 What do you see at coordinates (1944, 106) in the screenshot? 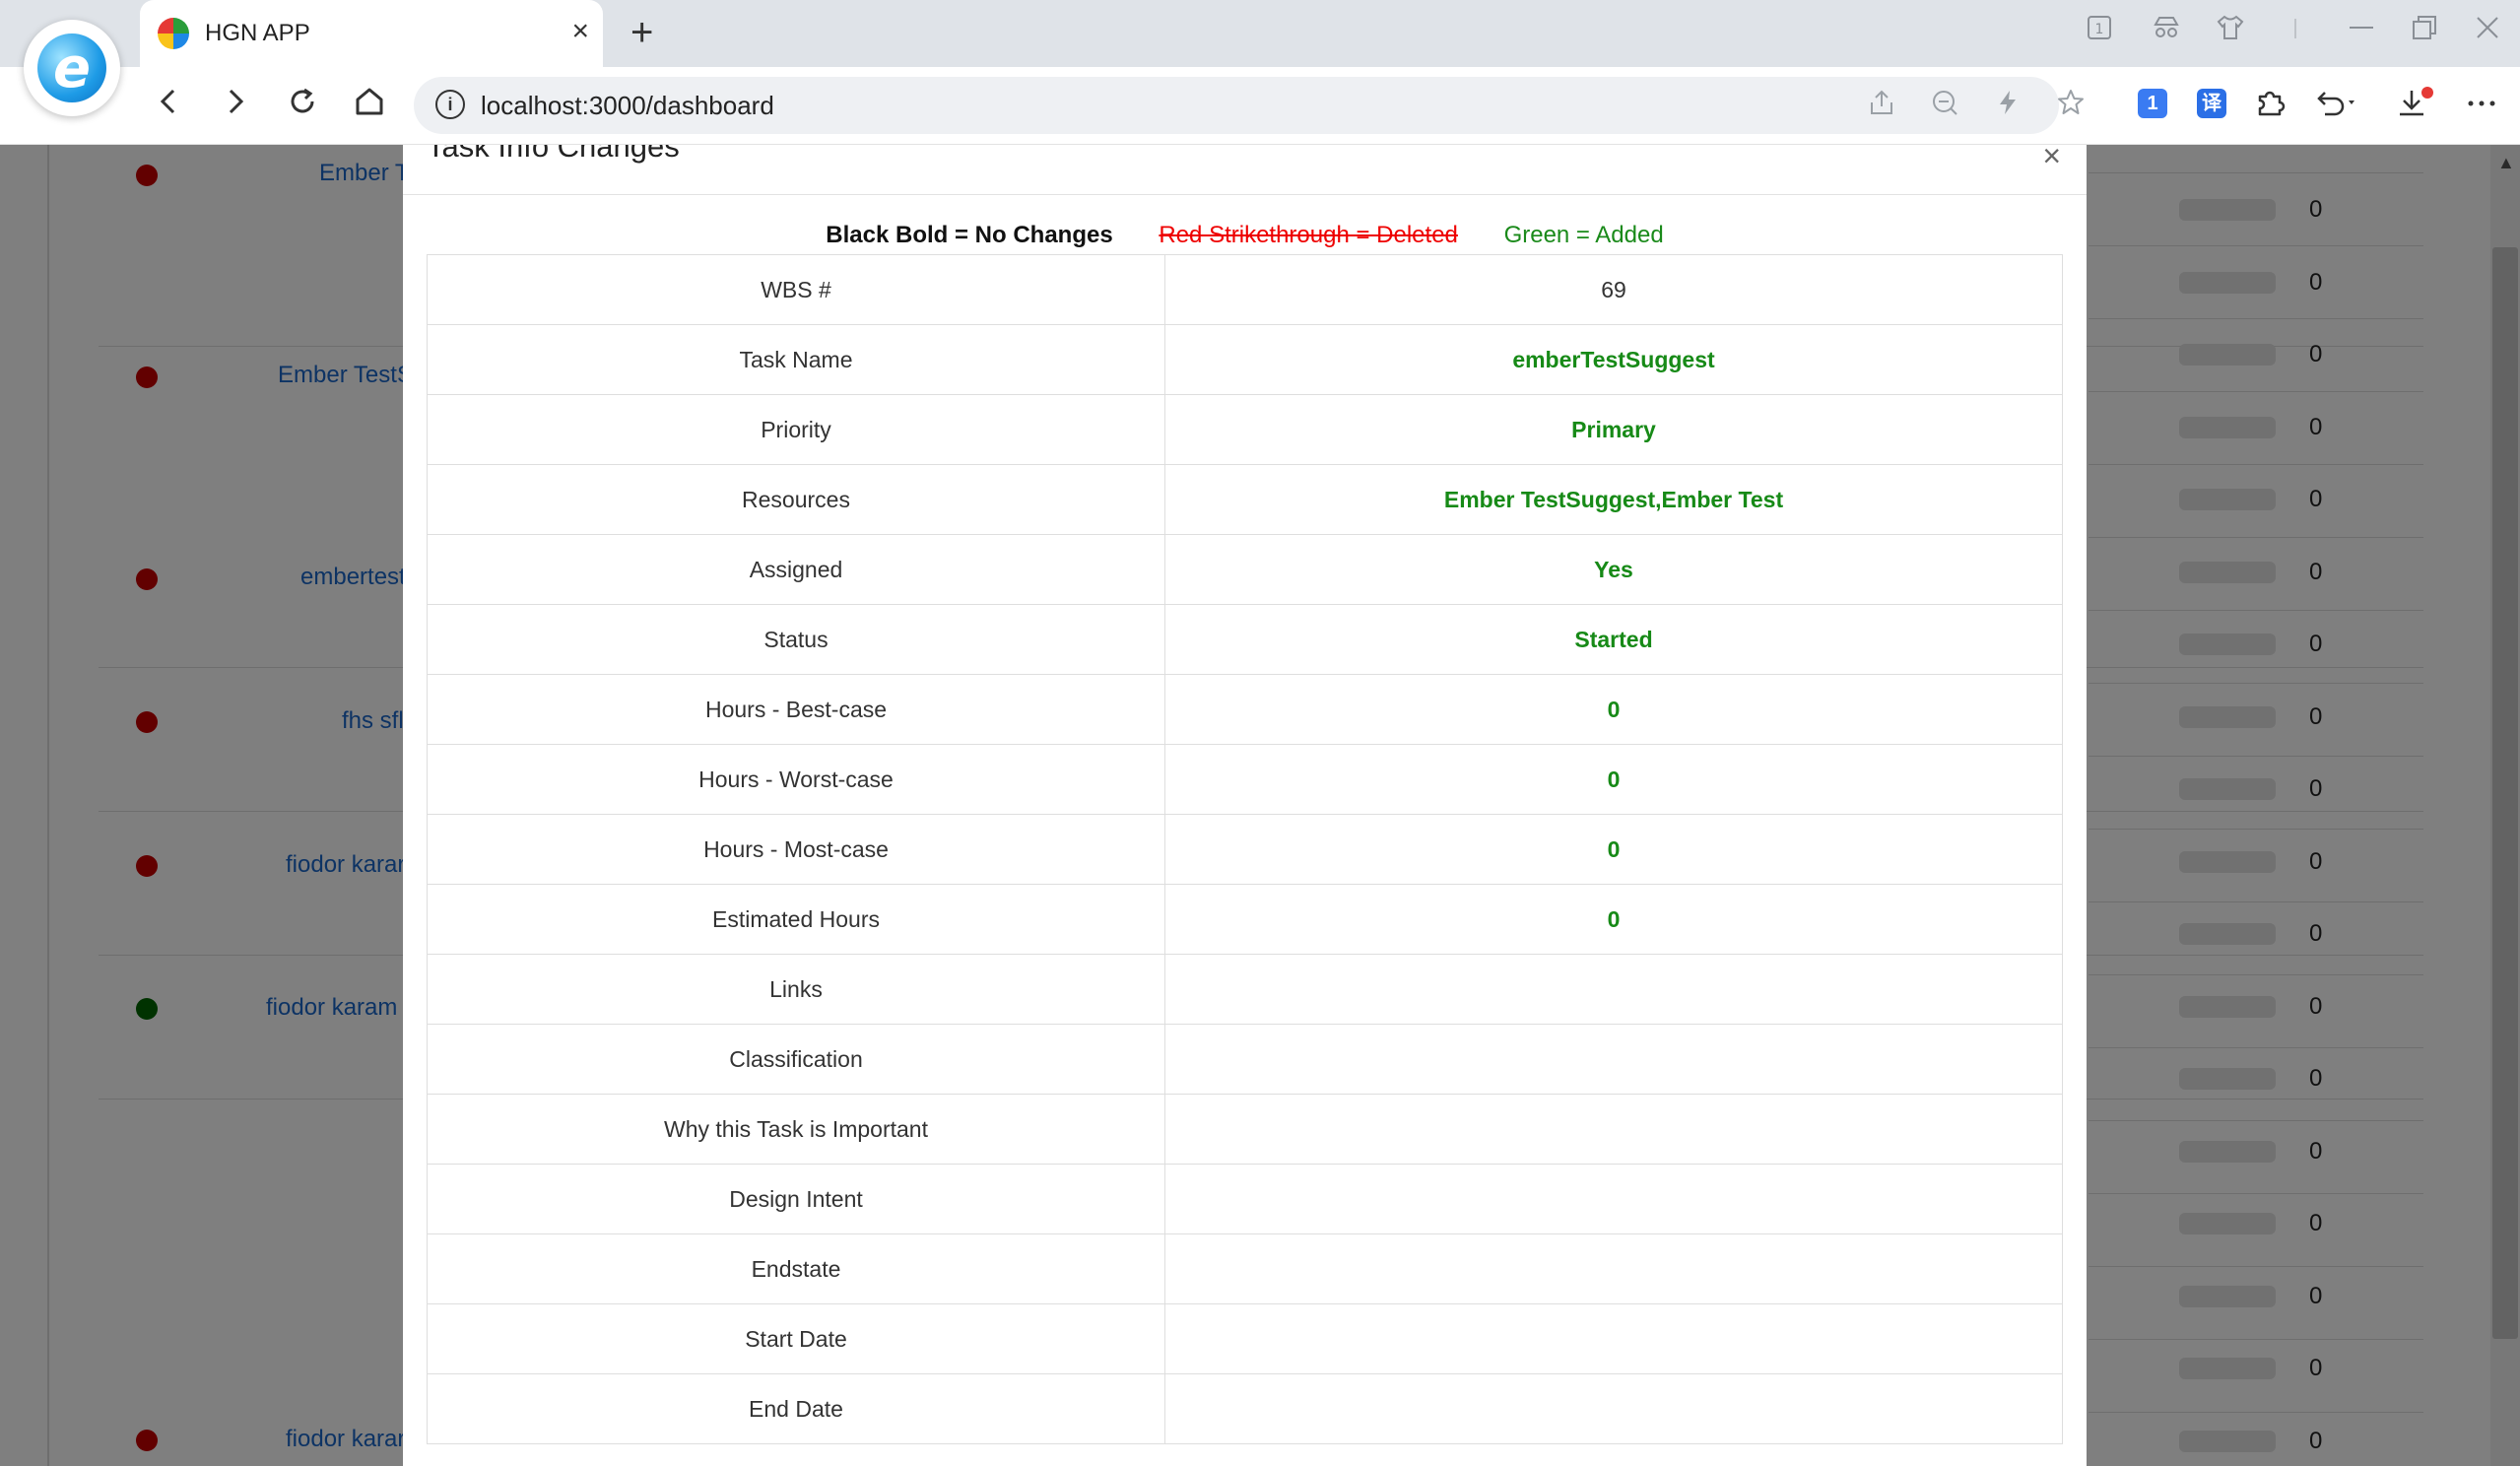
I see `zoom-out-icon` at bounding box center [1944, 106].